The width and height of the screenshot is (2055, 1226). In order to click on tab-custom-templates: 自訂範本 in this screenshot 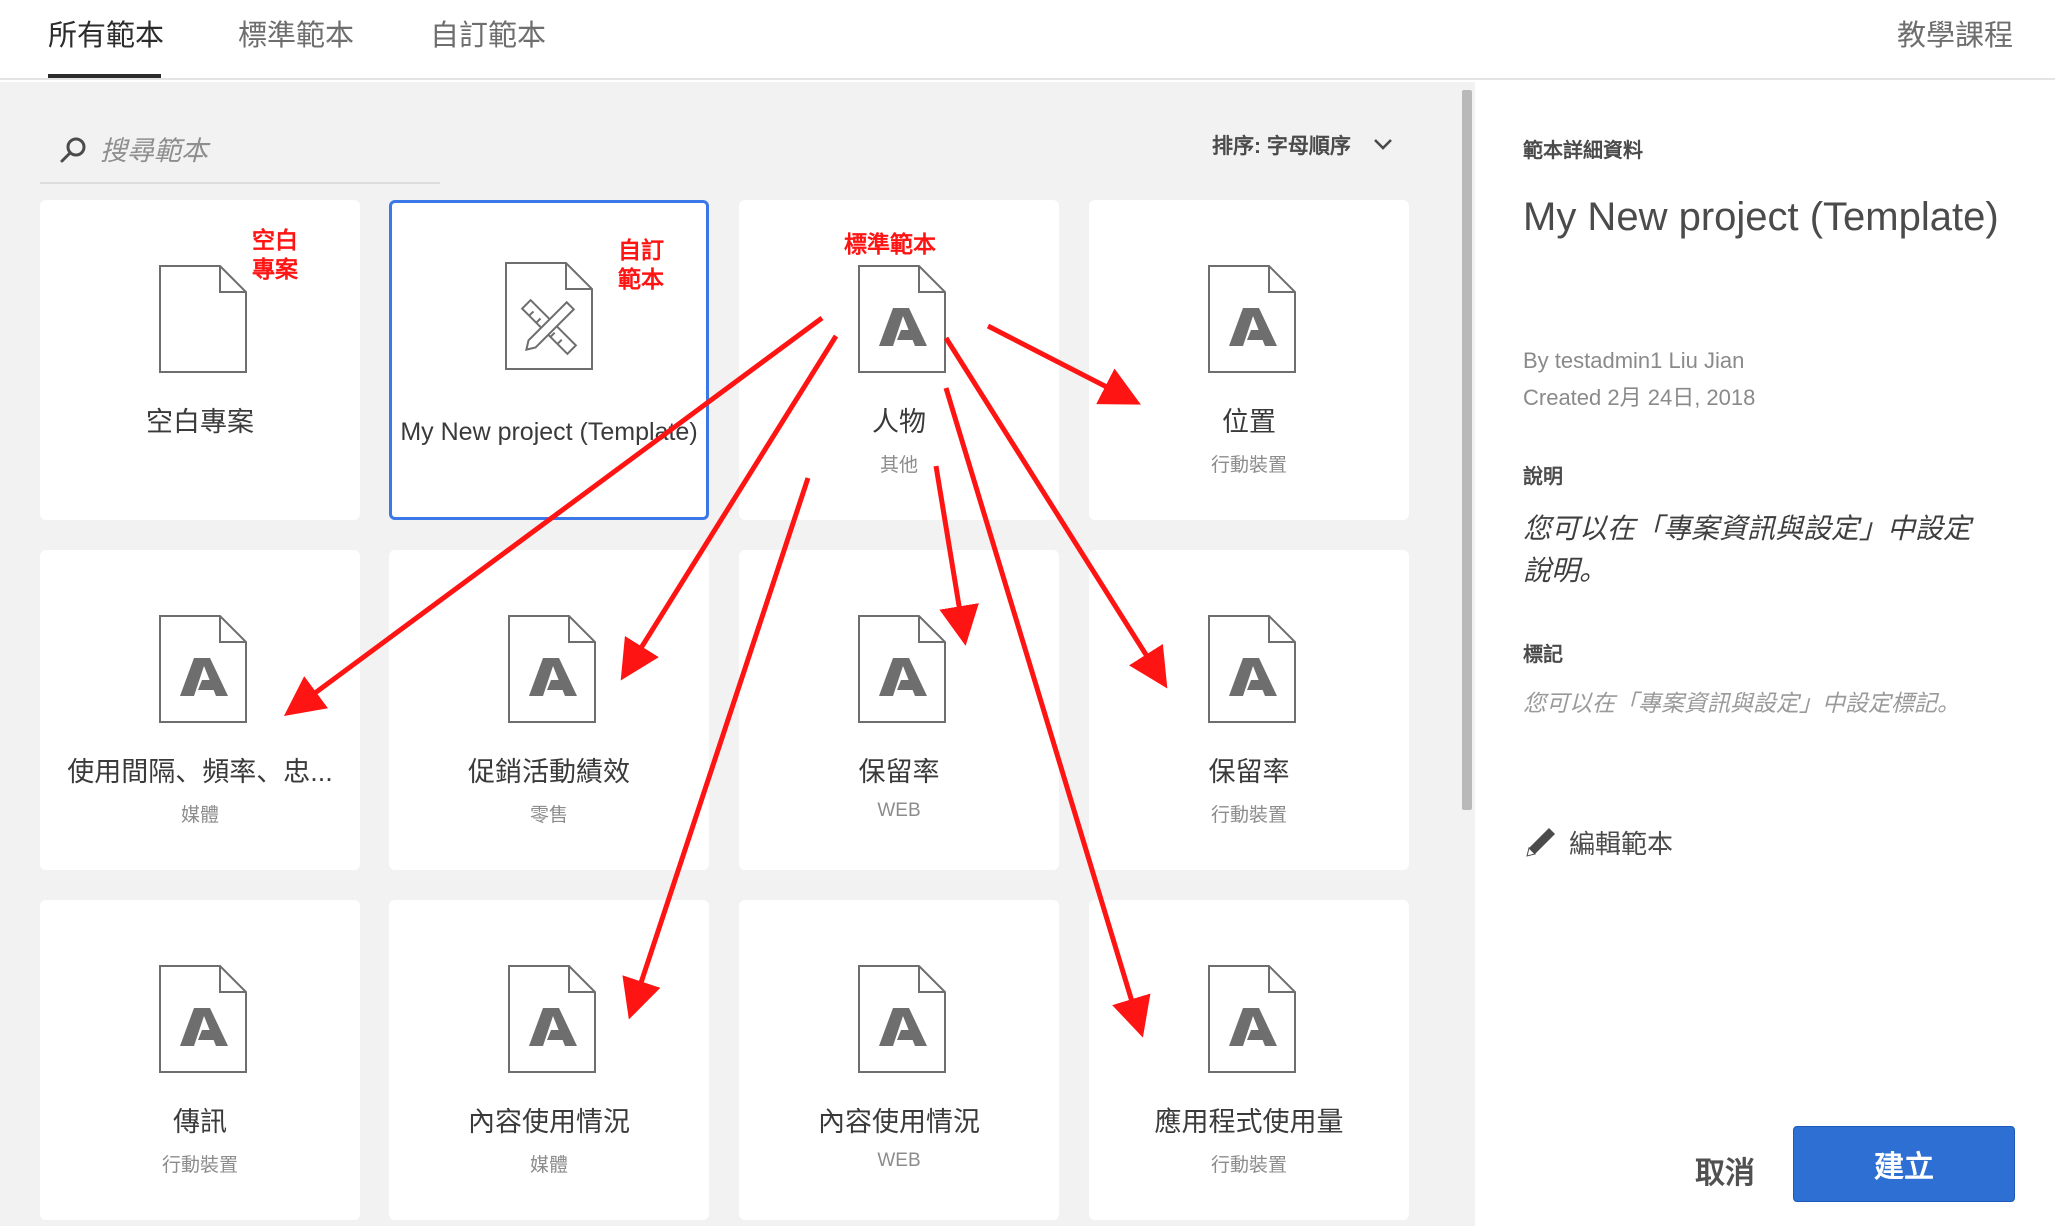, I will do `click(488, 33)`.